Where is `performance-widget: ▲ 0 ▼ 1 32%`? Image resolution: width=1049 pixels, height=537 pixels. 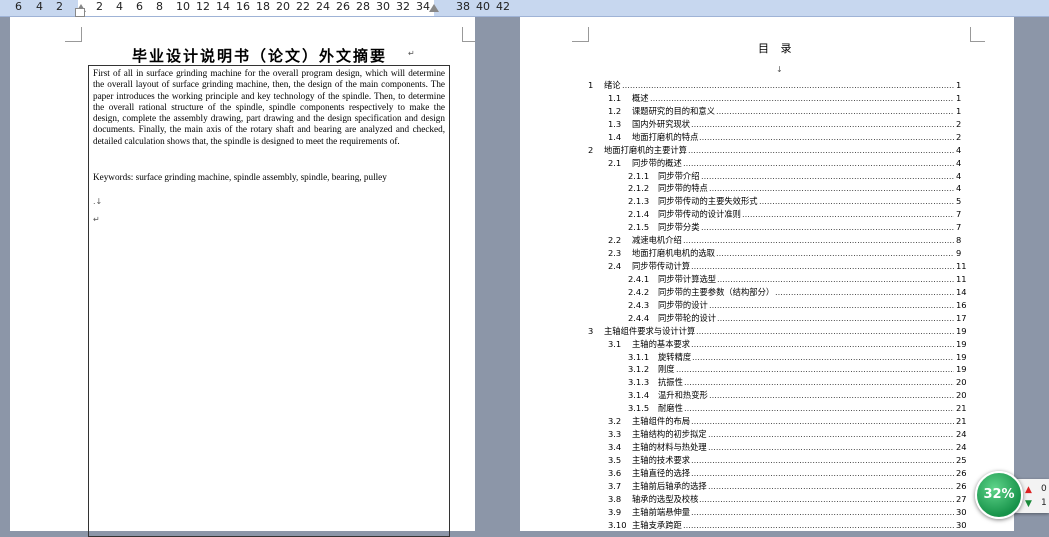 performance-widget: ▲ 0 ▼ 1 32% is located at coordinates (1012, 495).